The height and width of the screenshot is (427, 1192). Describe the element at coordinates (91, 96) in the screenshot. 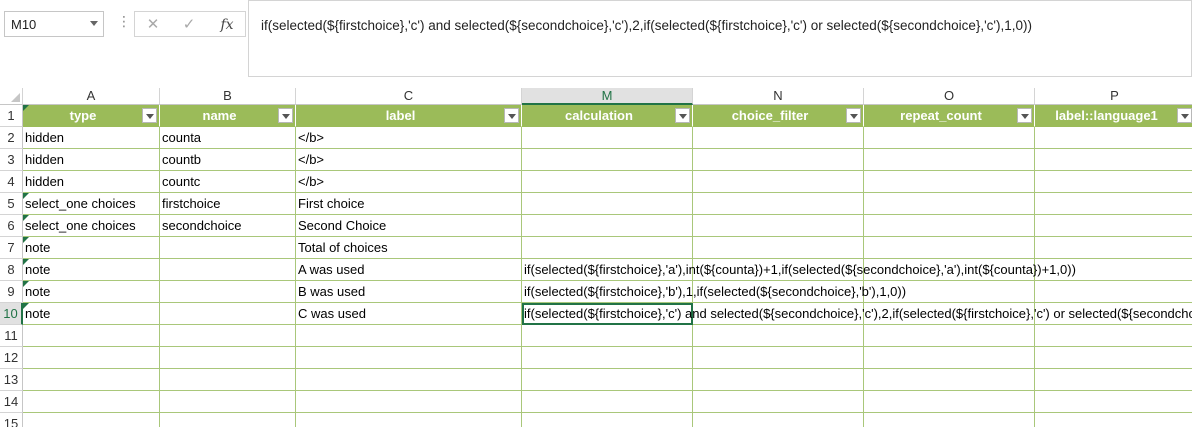

I see `column-header-a: A` at that location.